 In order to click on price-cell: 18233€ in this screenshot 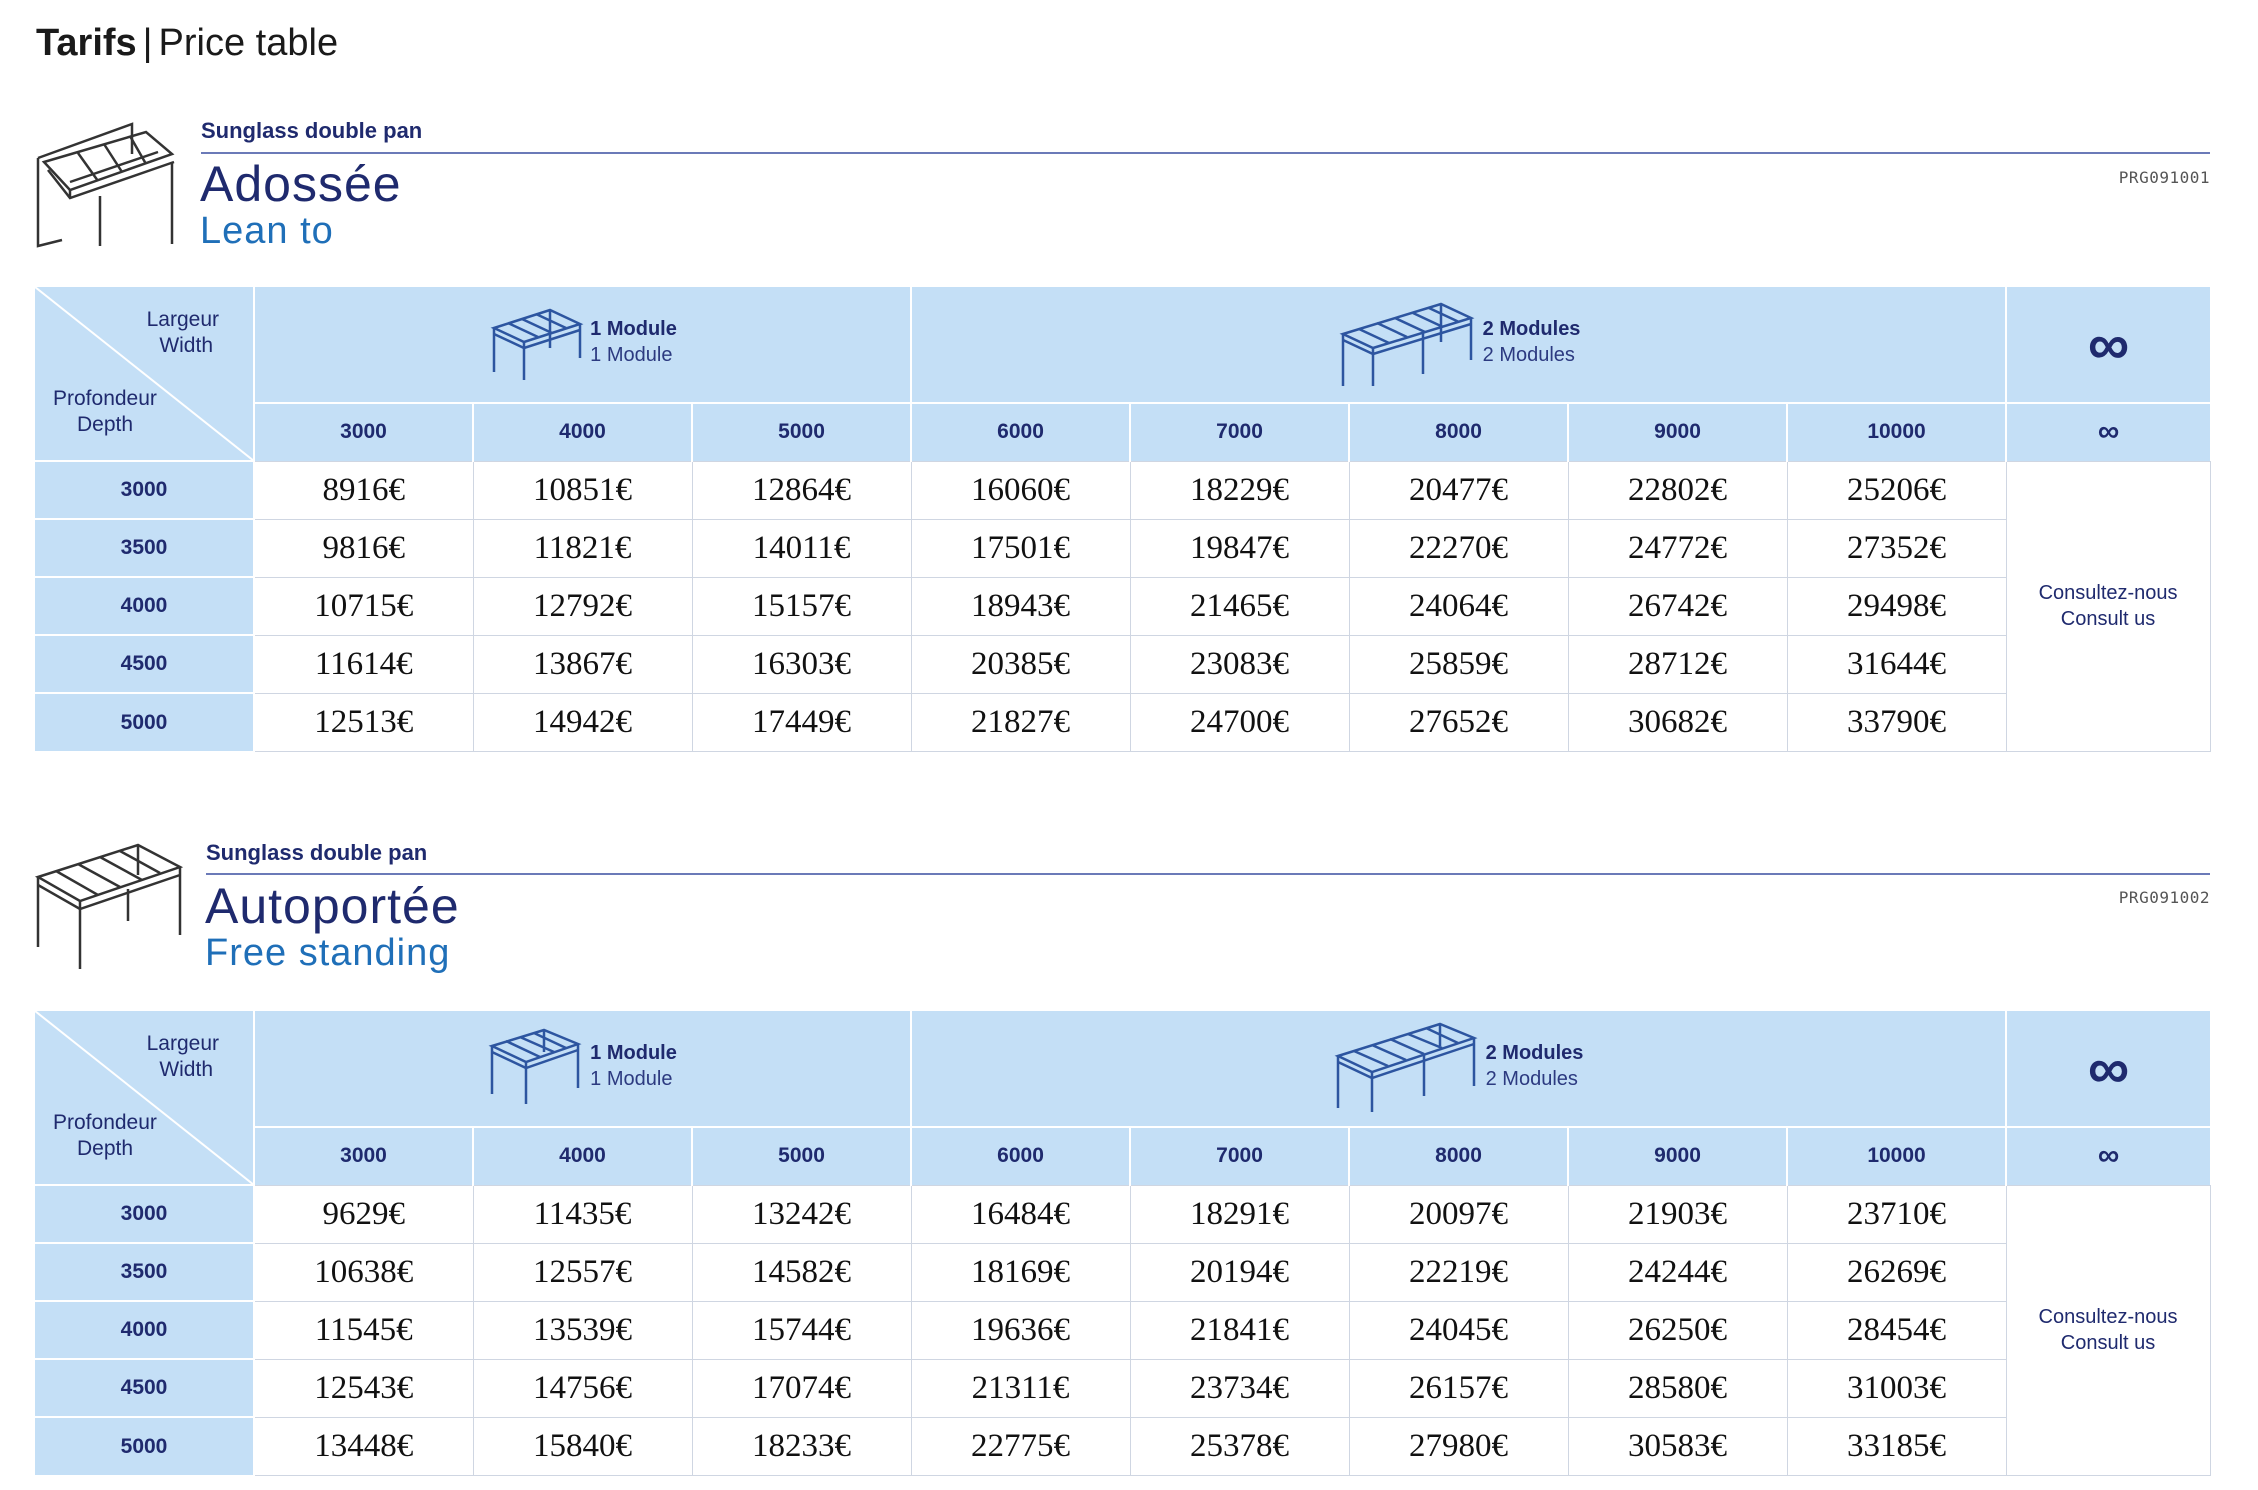, I will do `click(801, 1446)`.